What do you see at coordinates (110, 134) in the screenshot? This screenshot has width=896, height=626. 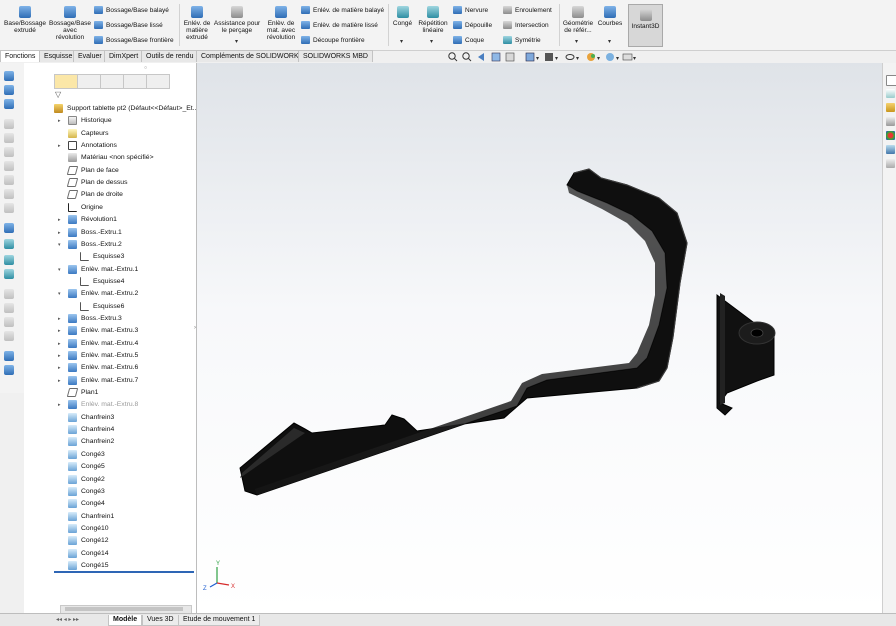 I see `tree-item: Capteurs` at bounding box center [110, 134].